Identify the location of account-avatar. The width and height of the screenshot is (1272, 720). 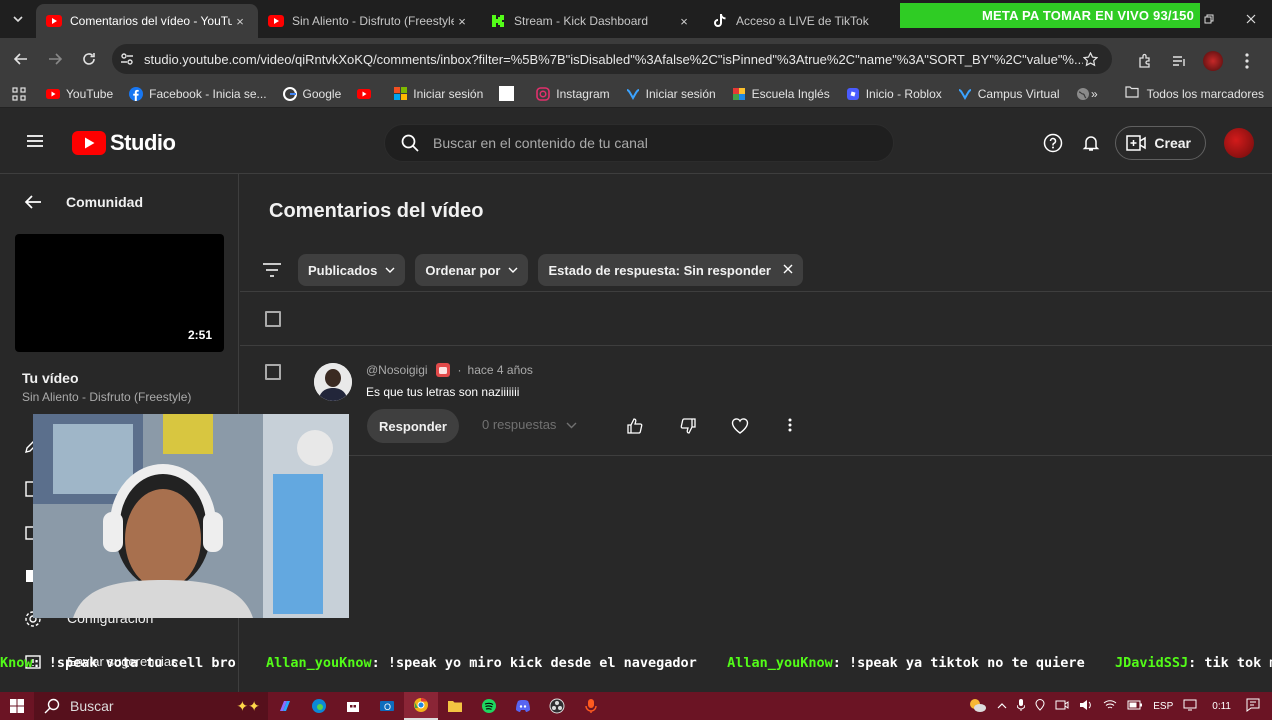
(1239, 143).